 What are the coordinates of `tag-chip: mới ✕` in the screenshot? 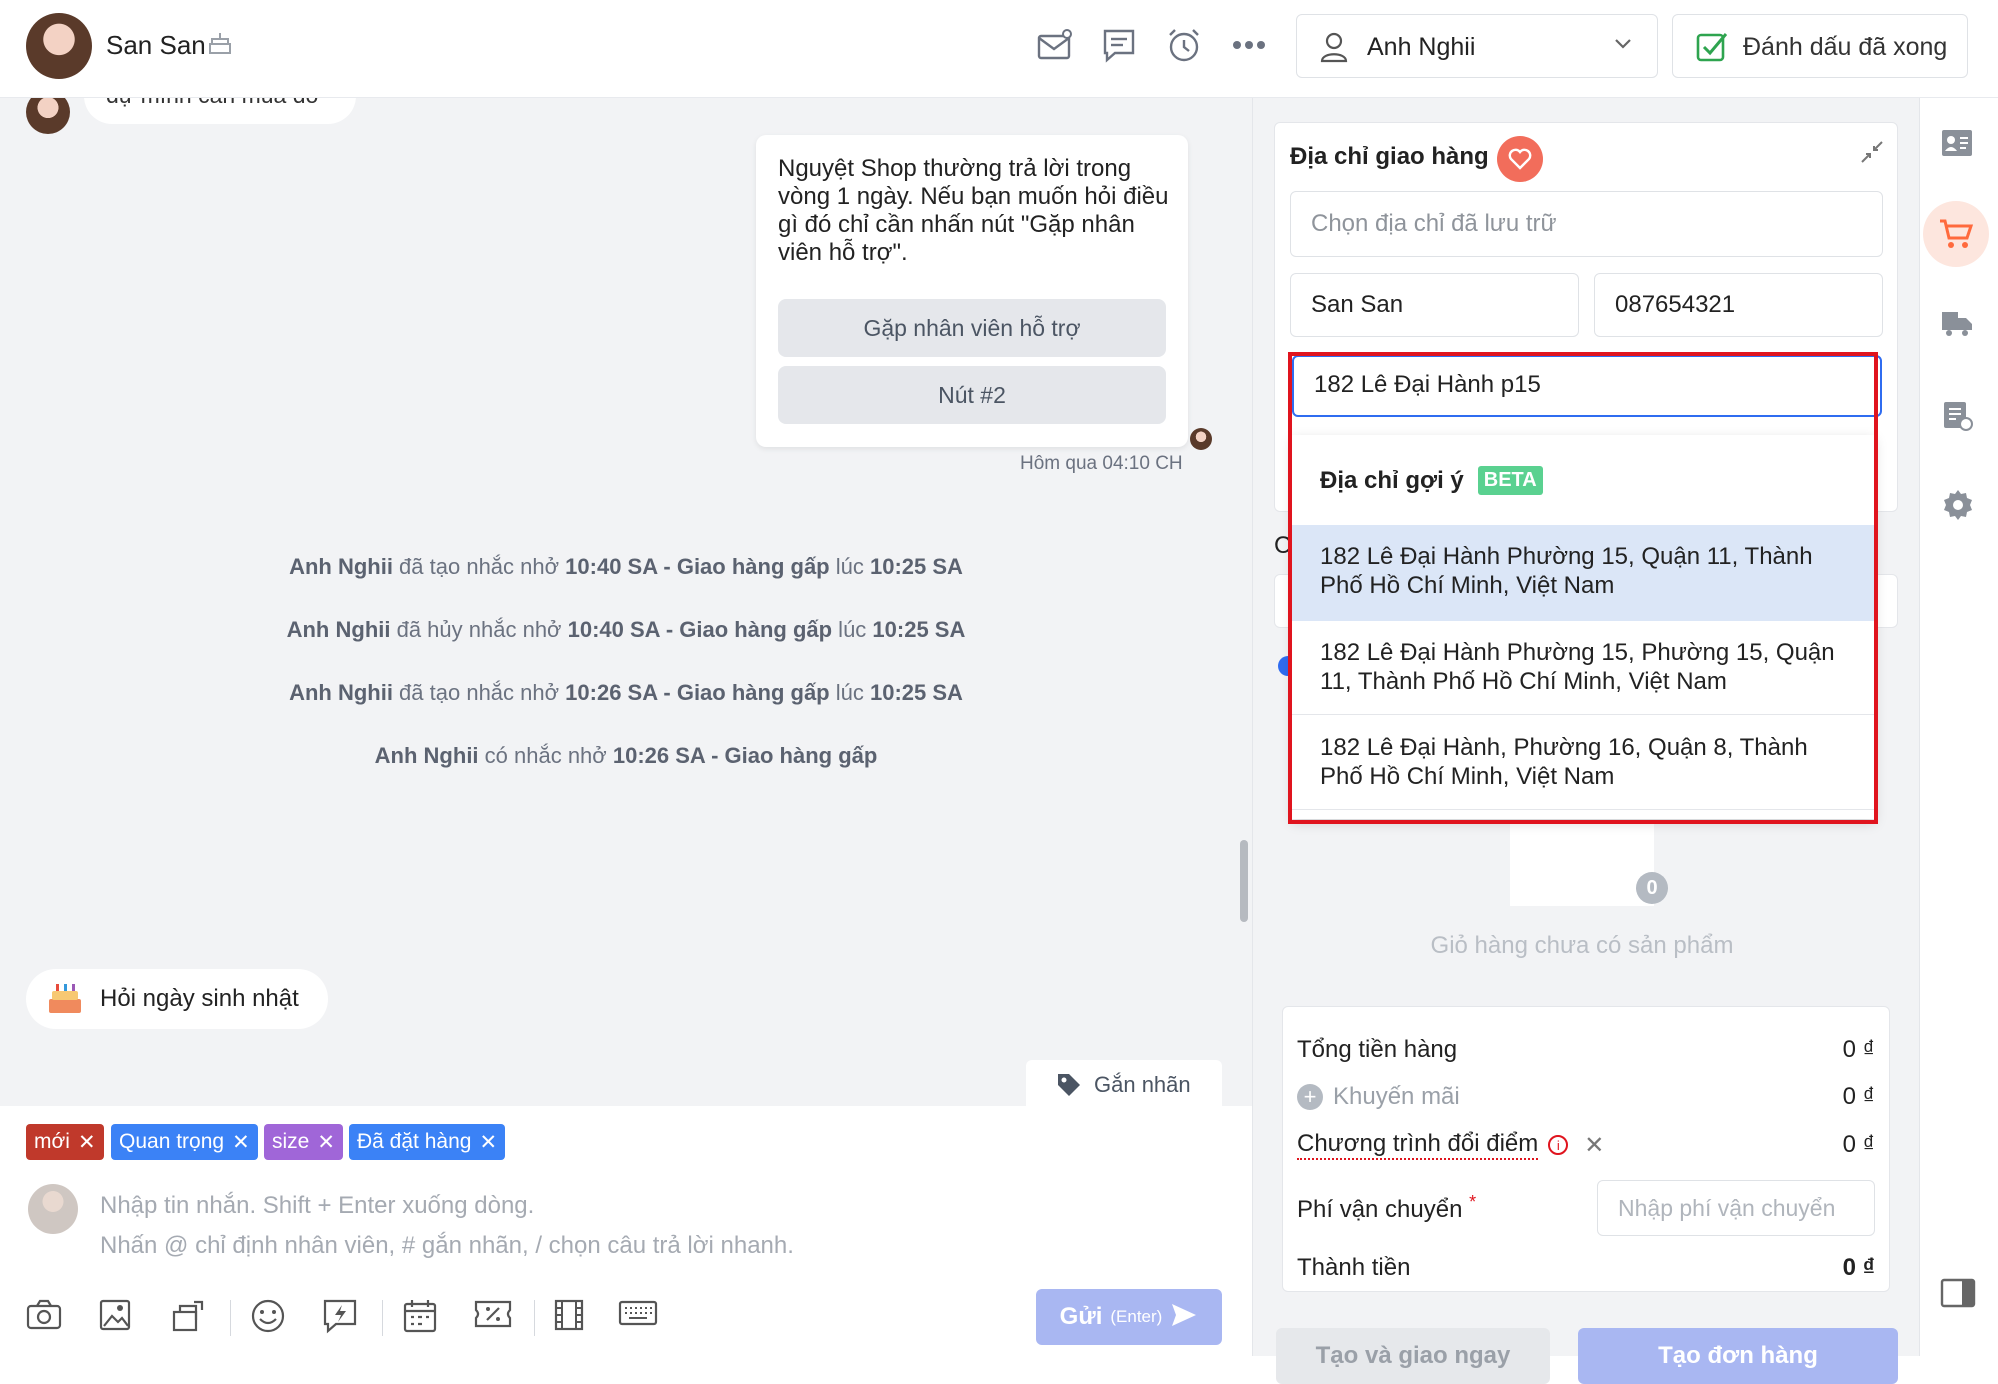 It's located at (65, 1142).